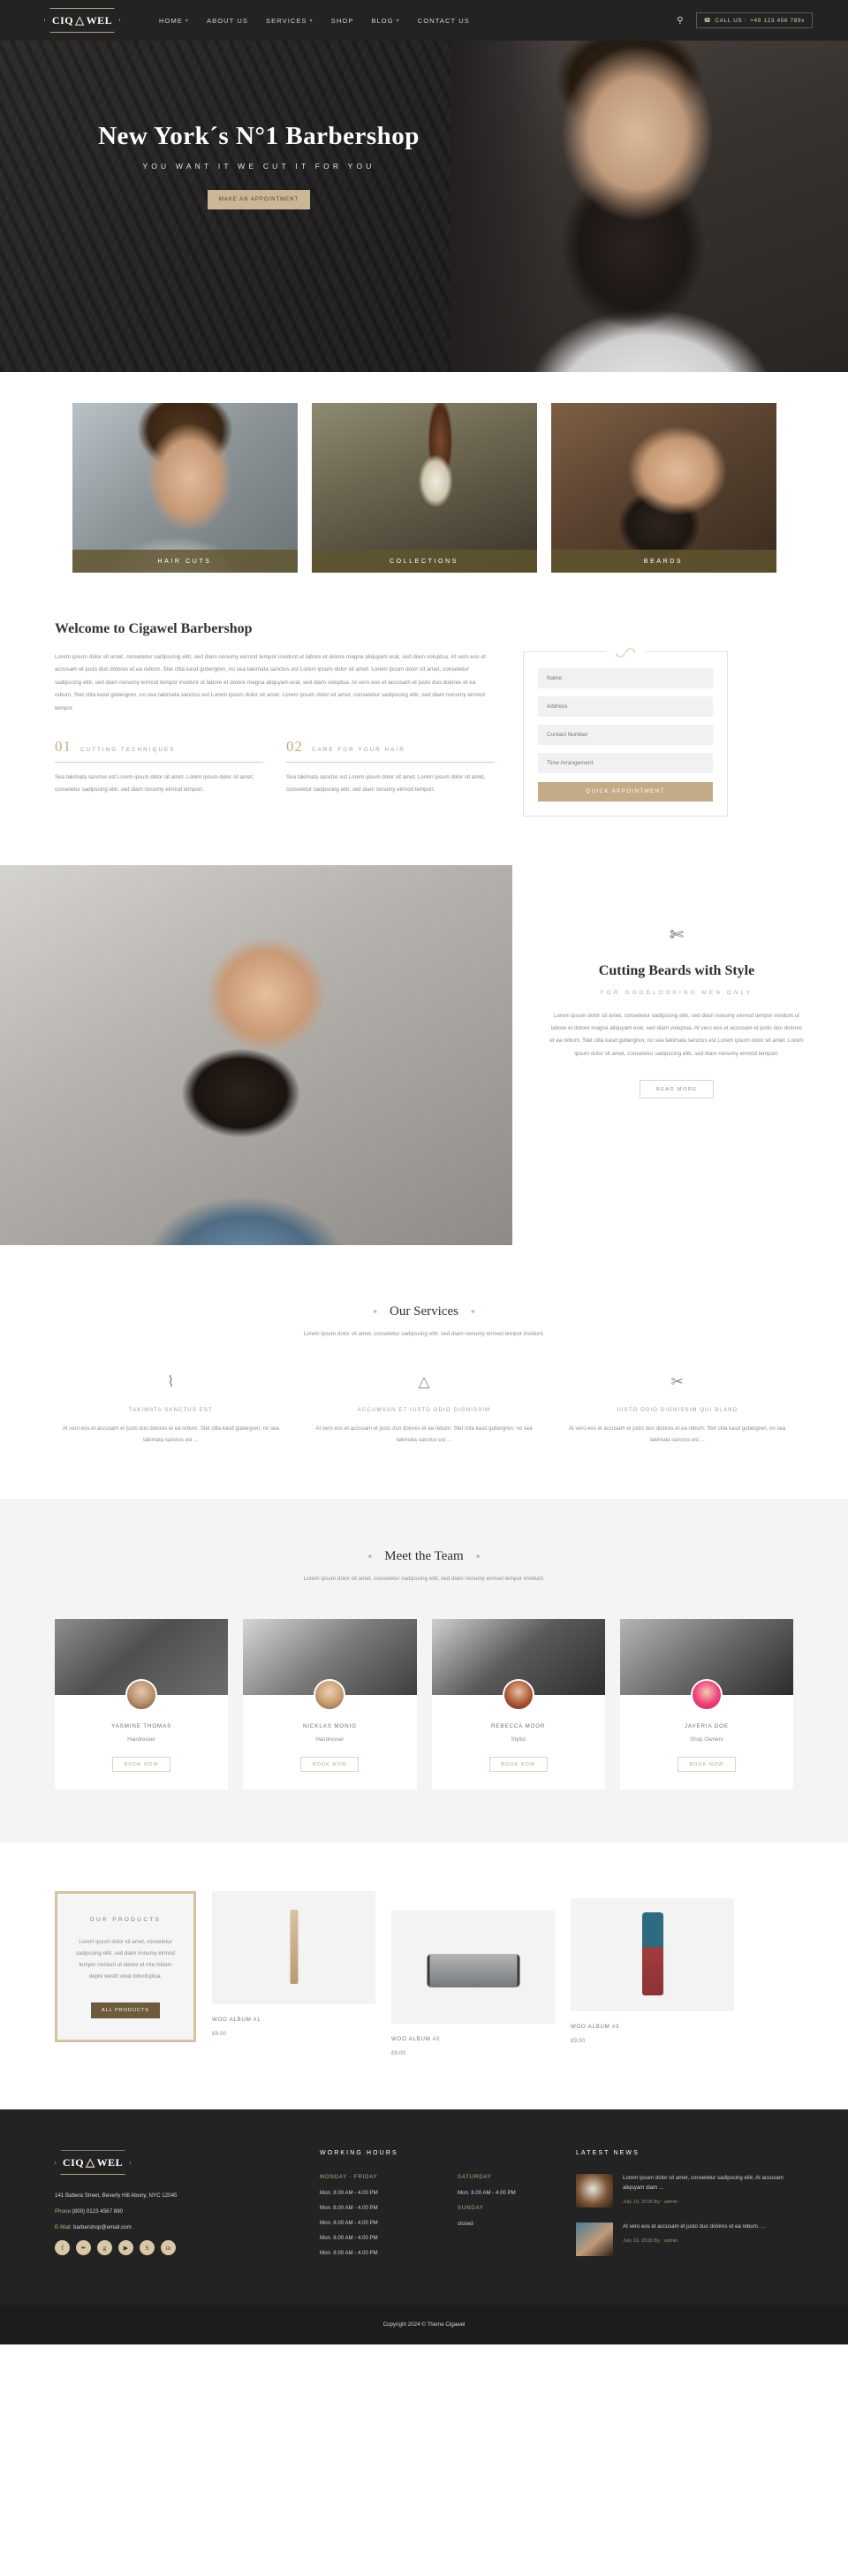 The width and height of the screenshot is (848, 2576). I want to click on member-name: REBECCA MOOR, so click(518, 1726).